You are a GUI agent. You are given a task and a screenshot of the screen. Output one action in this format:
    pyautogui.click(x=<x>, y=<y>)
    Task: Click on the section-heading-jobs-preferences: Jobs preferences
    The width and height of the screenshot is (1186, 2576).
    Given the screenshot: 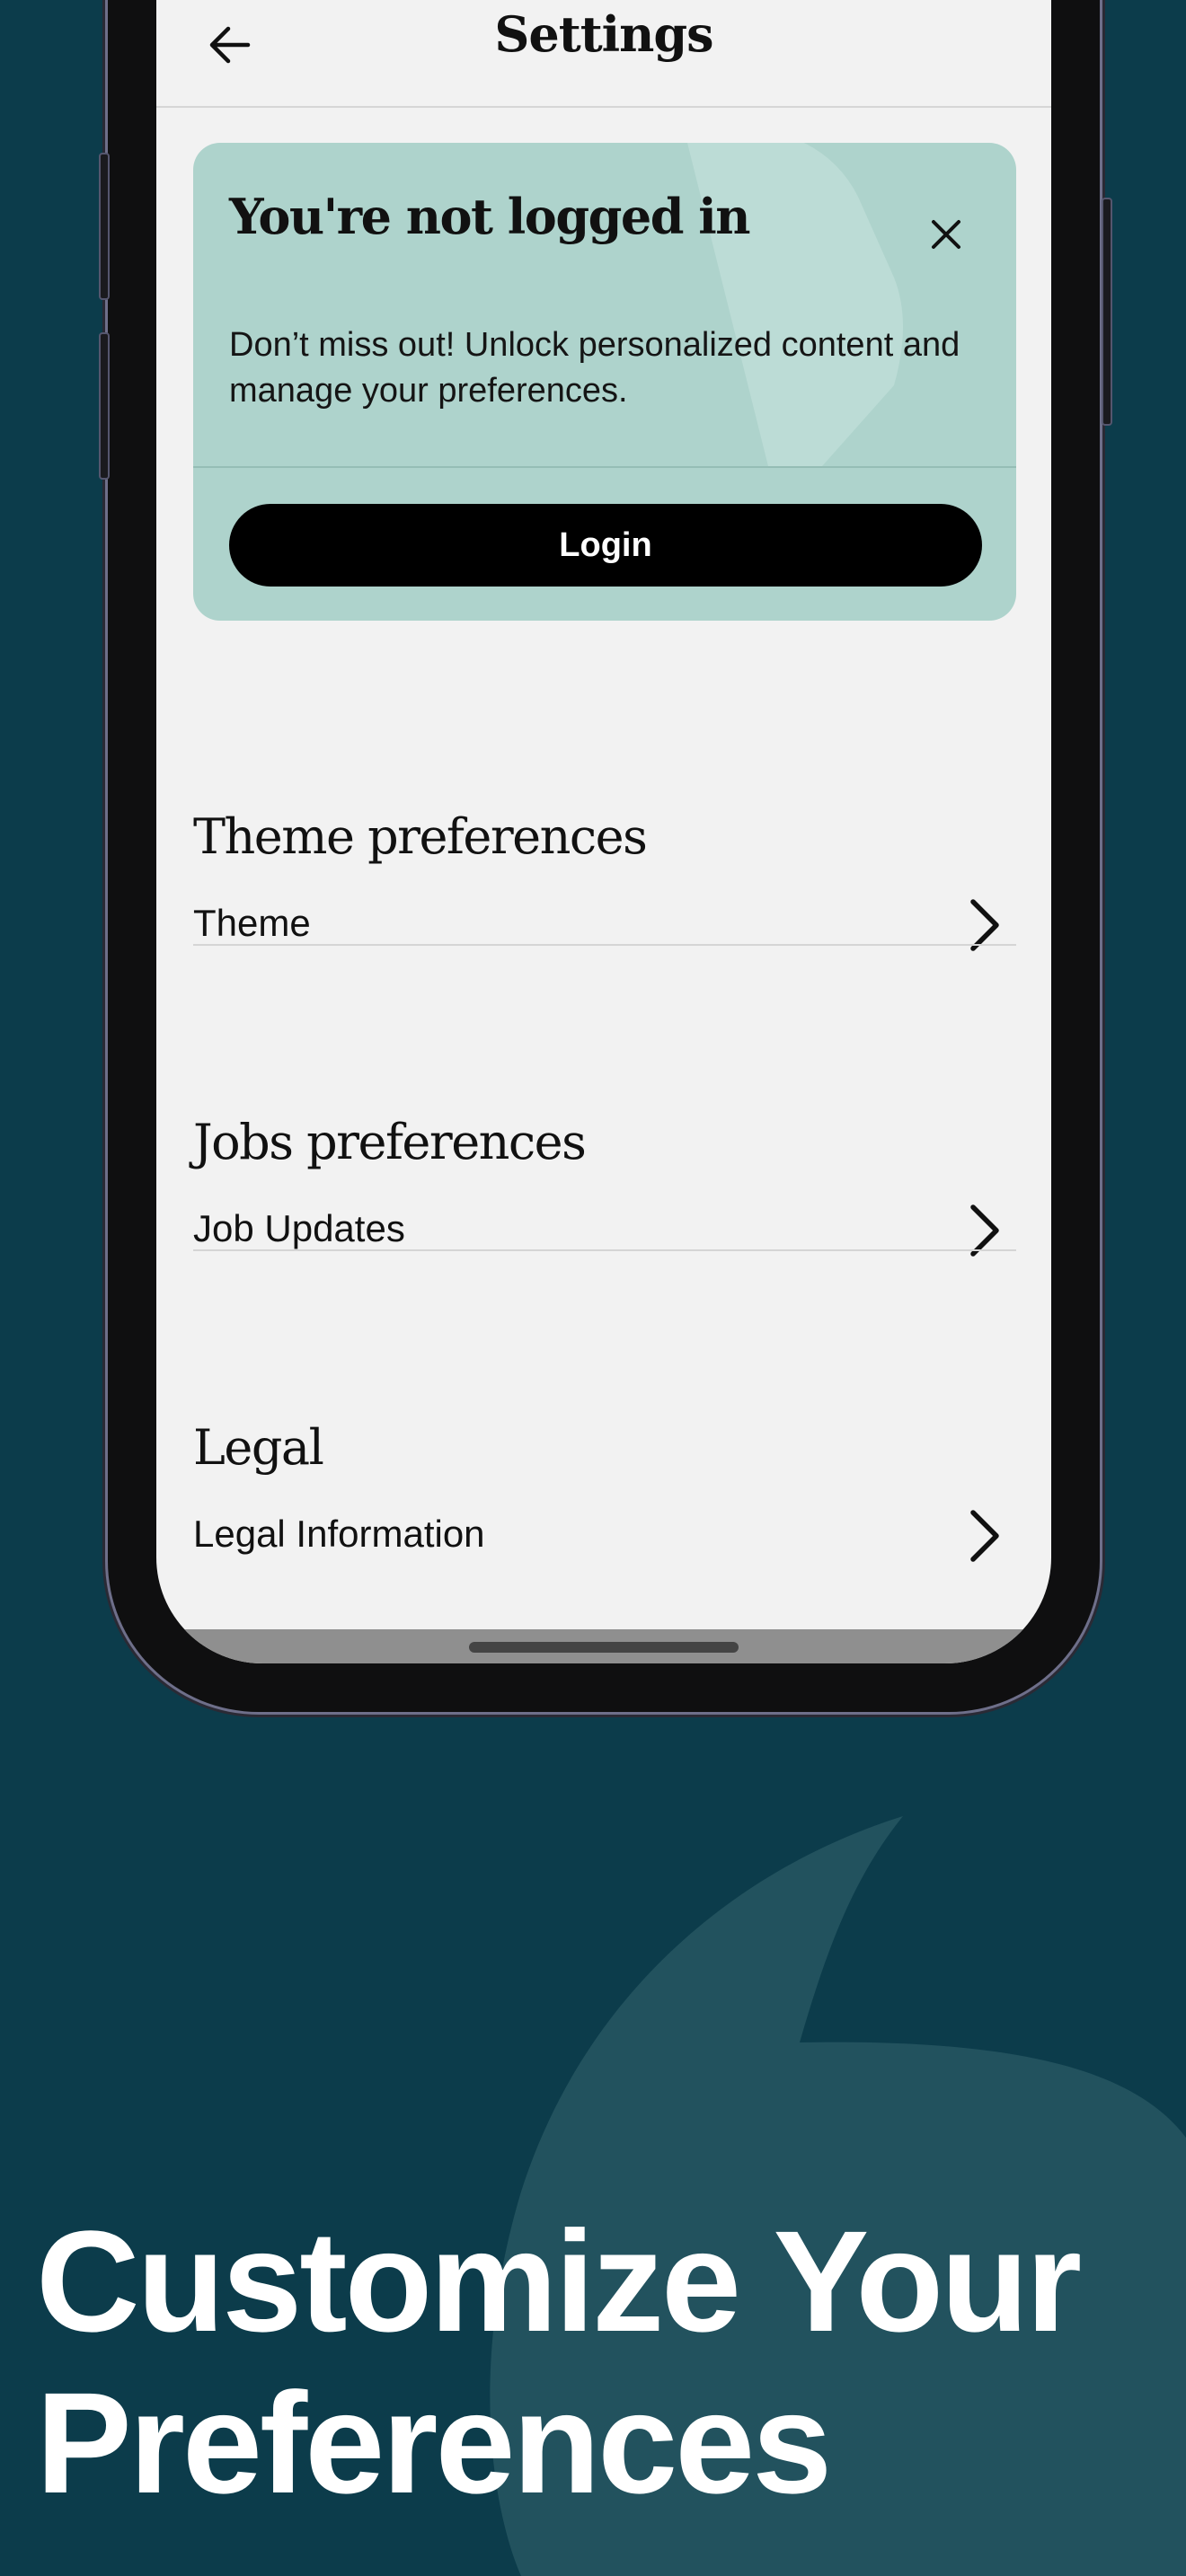 What is the action you would take?
    pyautogui.click(x=390, y=1142)
    